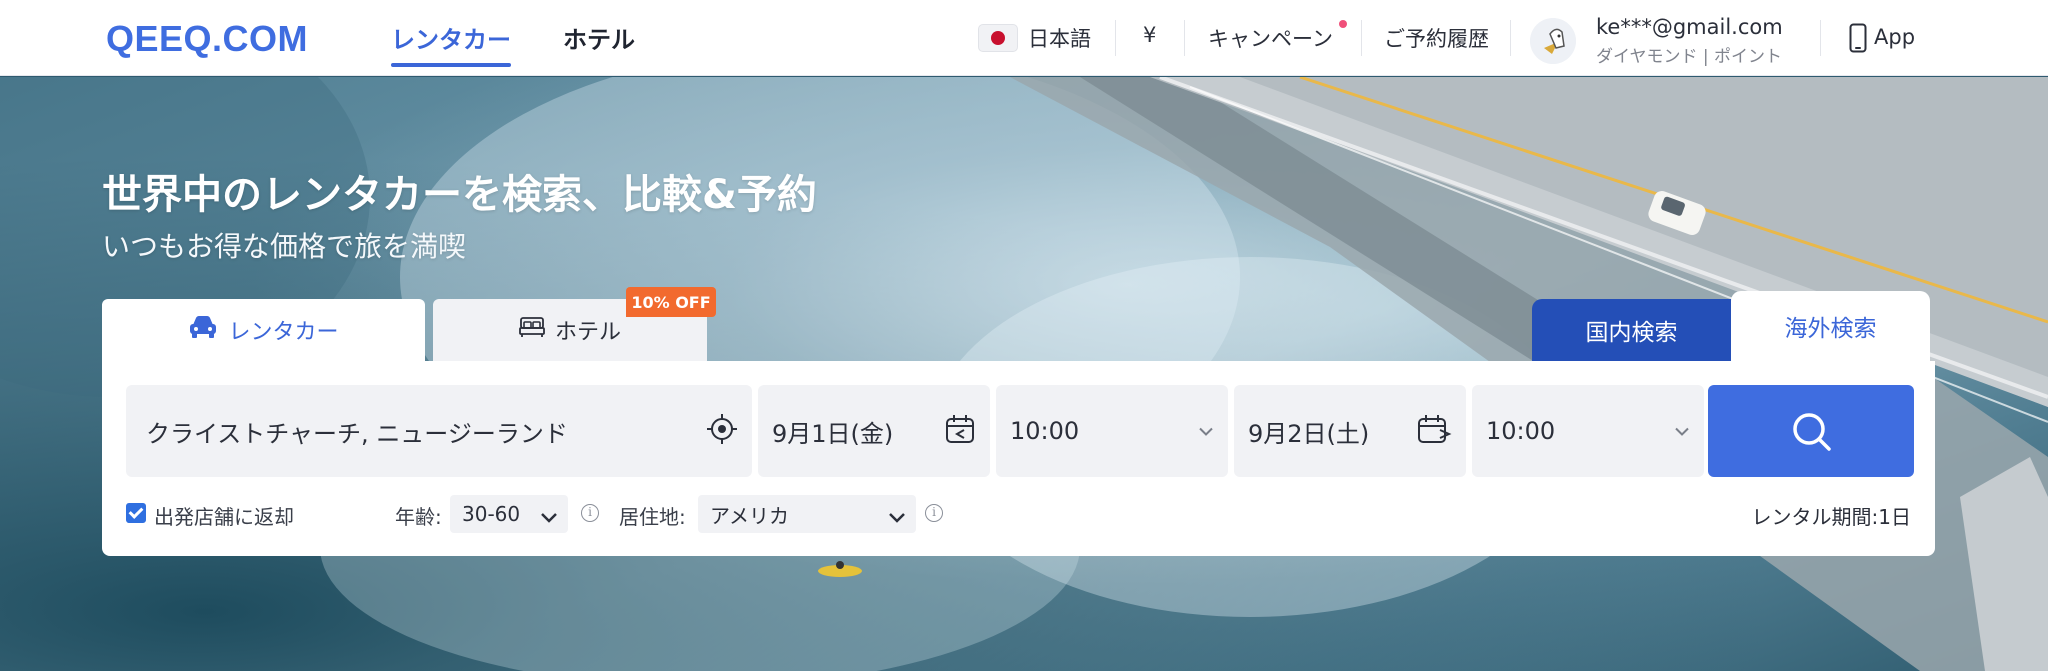 The width and height of the screenshot is (2048, 671). Describe the element at coordinates (1894, 37) in the screenshot. I see `app-link: App` at that location.